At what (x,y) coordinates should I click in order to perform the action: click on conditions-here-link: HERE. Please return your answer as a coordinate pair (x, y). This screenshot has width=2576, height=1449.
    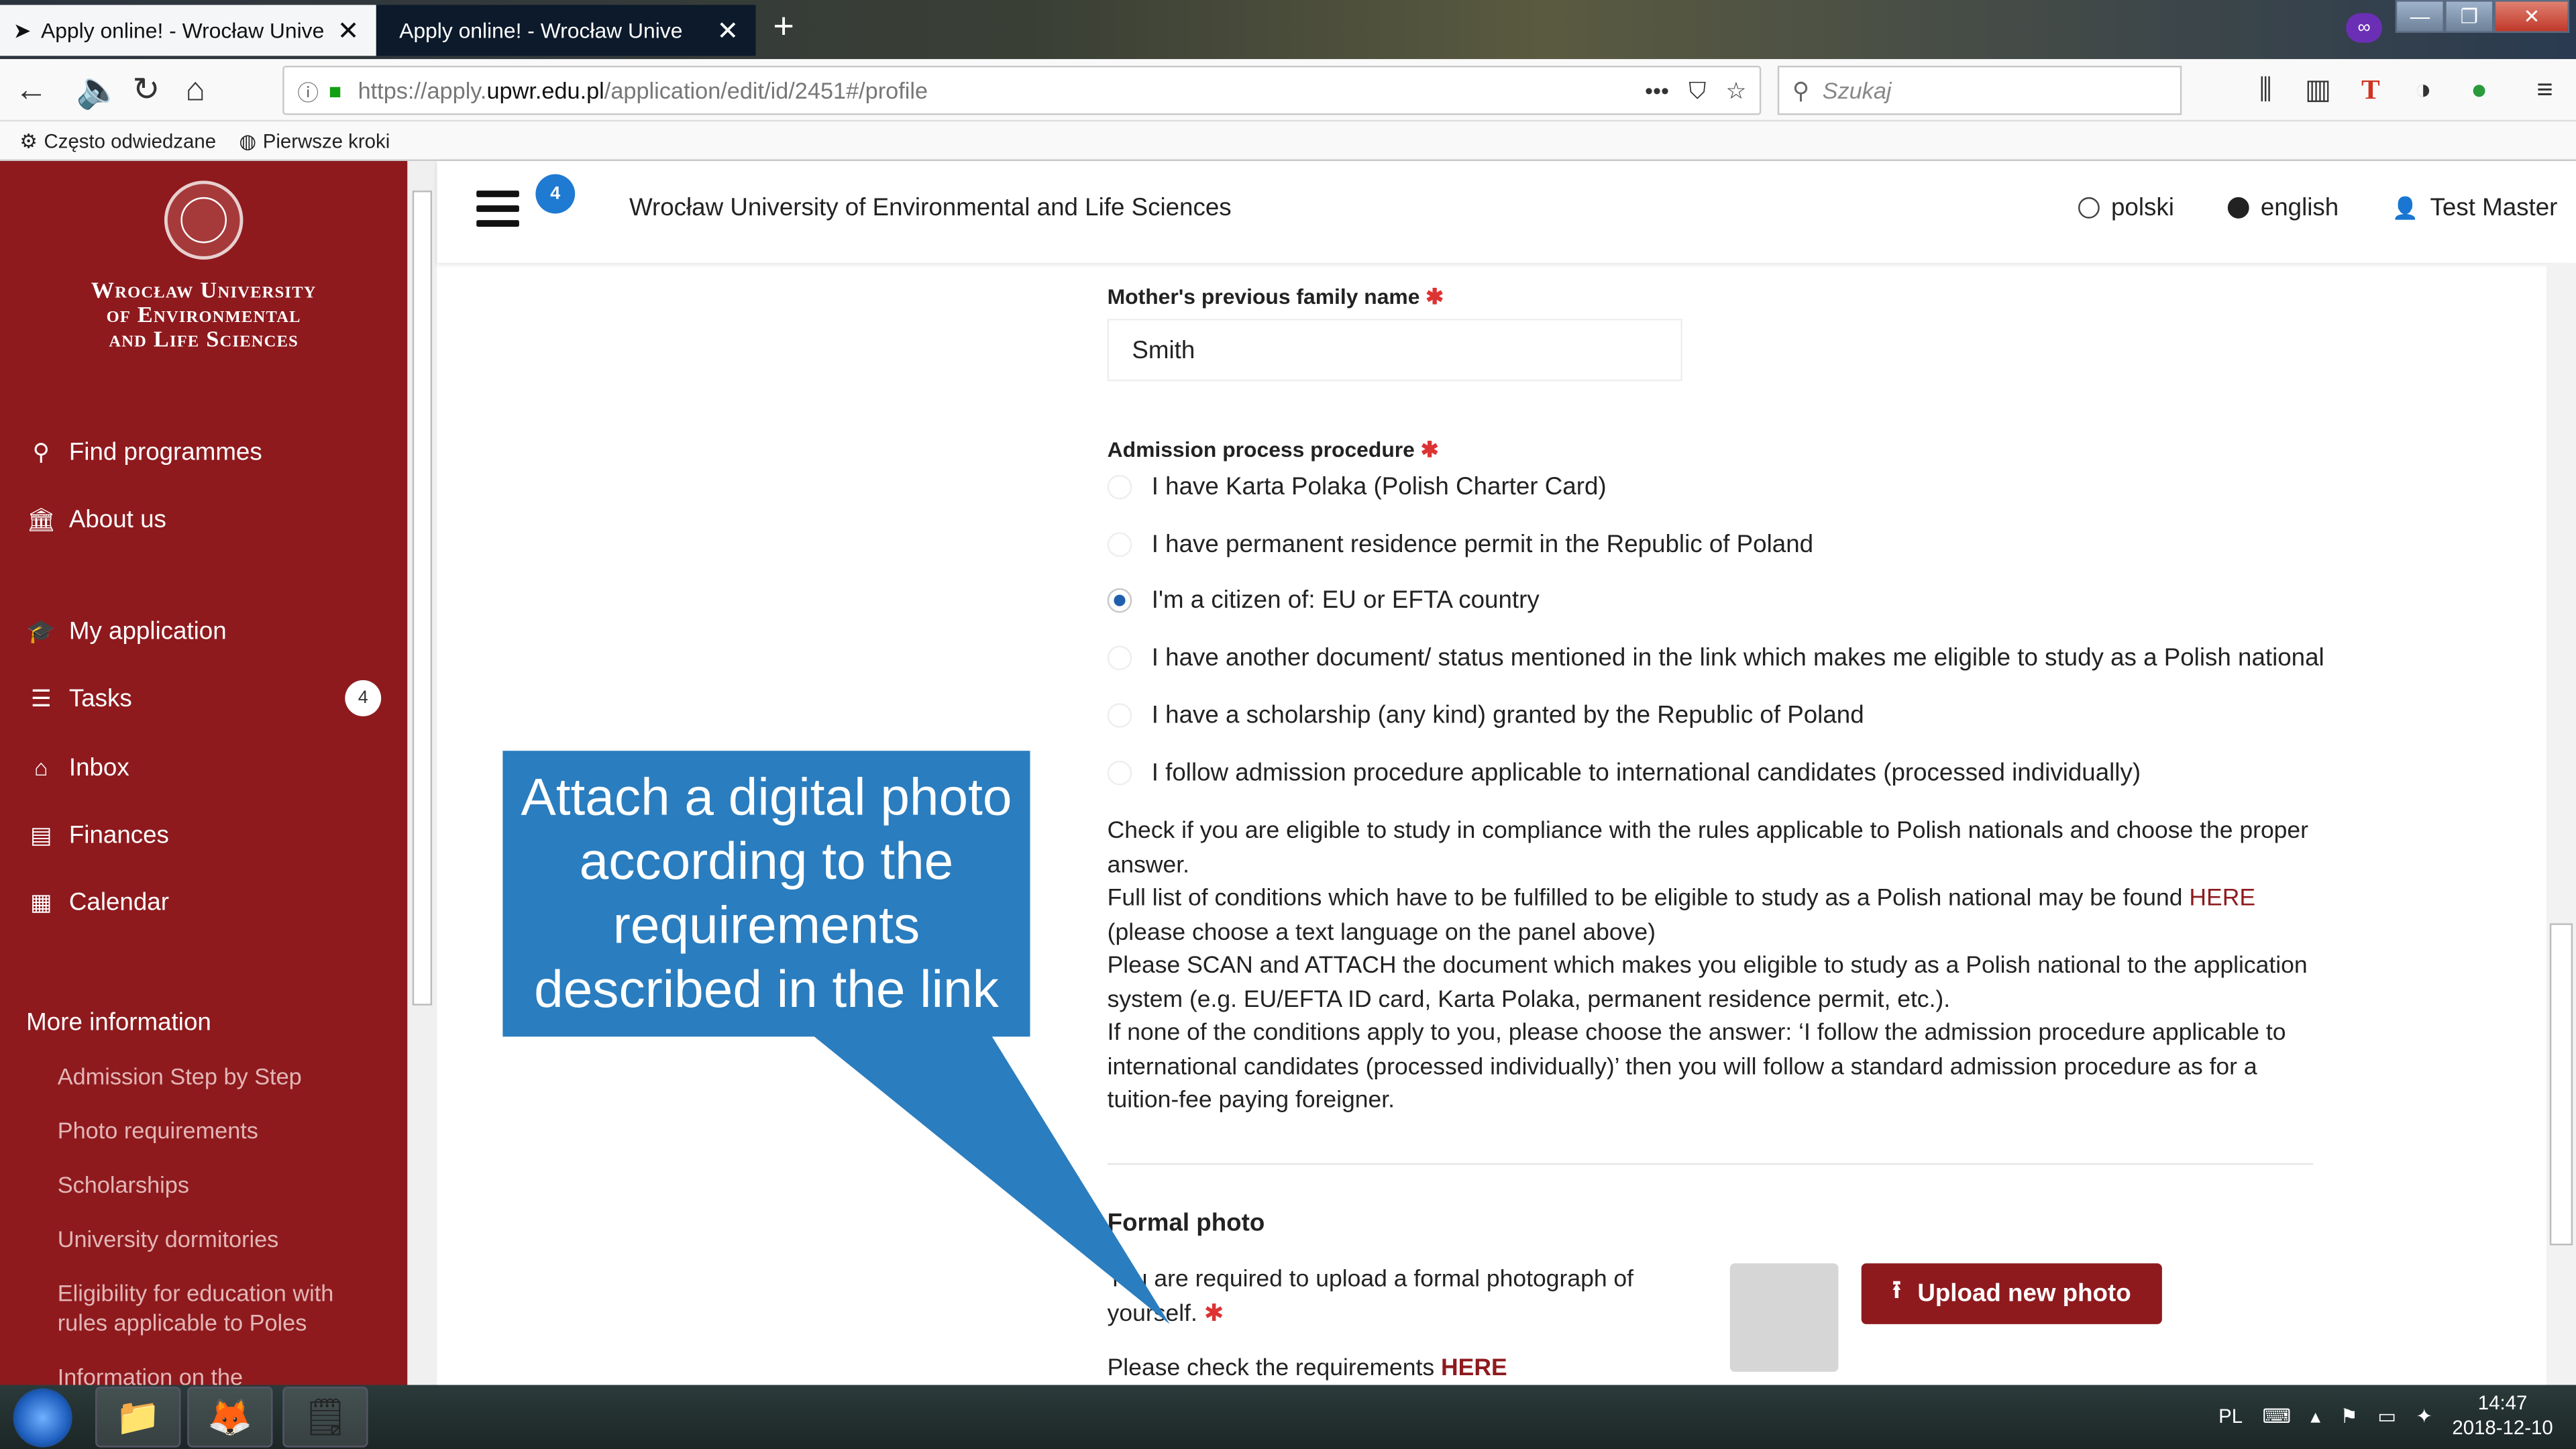
    Looking at the image, I should click on (2222, 898).